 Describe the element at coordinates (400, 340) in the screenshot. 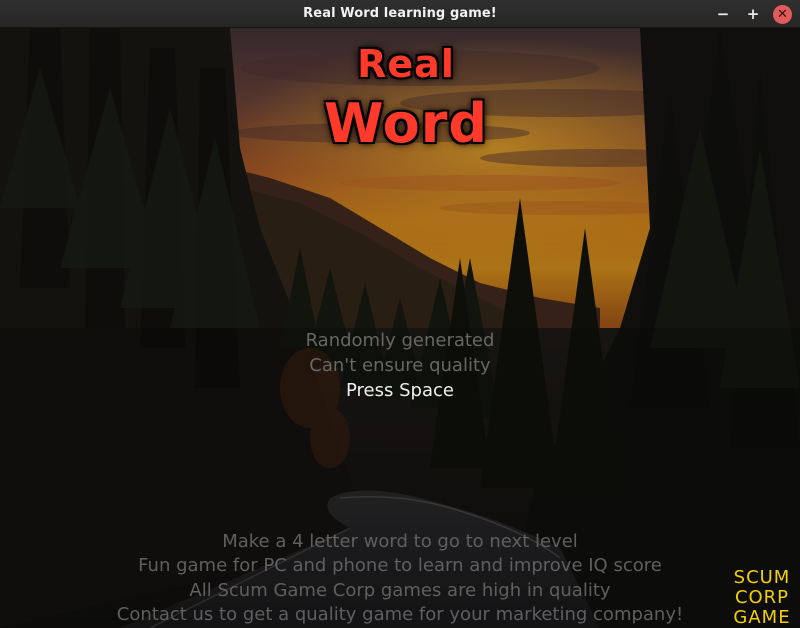

I see `menu-line-randomly-generated: Randomly generated` at that location.